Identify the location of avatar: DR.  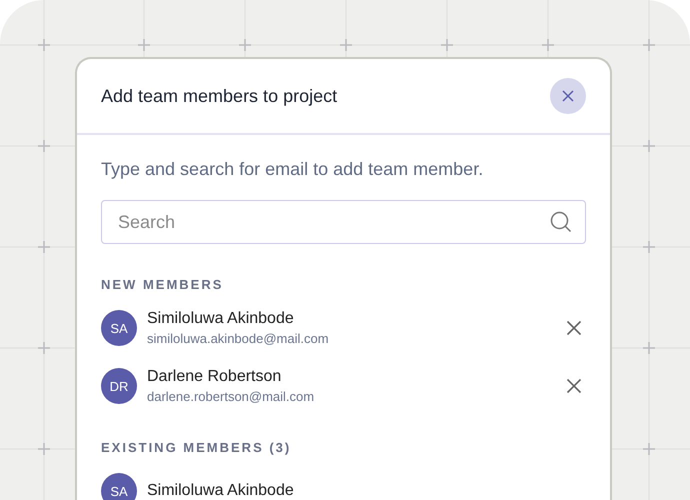
(119, 386).